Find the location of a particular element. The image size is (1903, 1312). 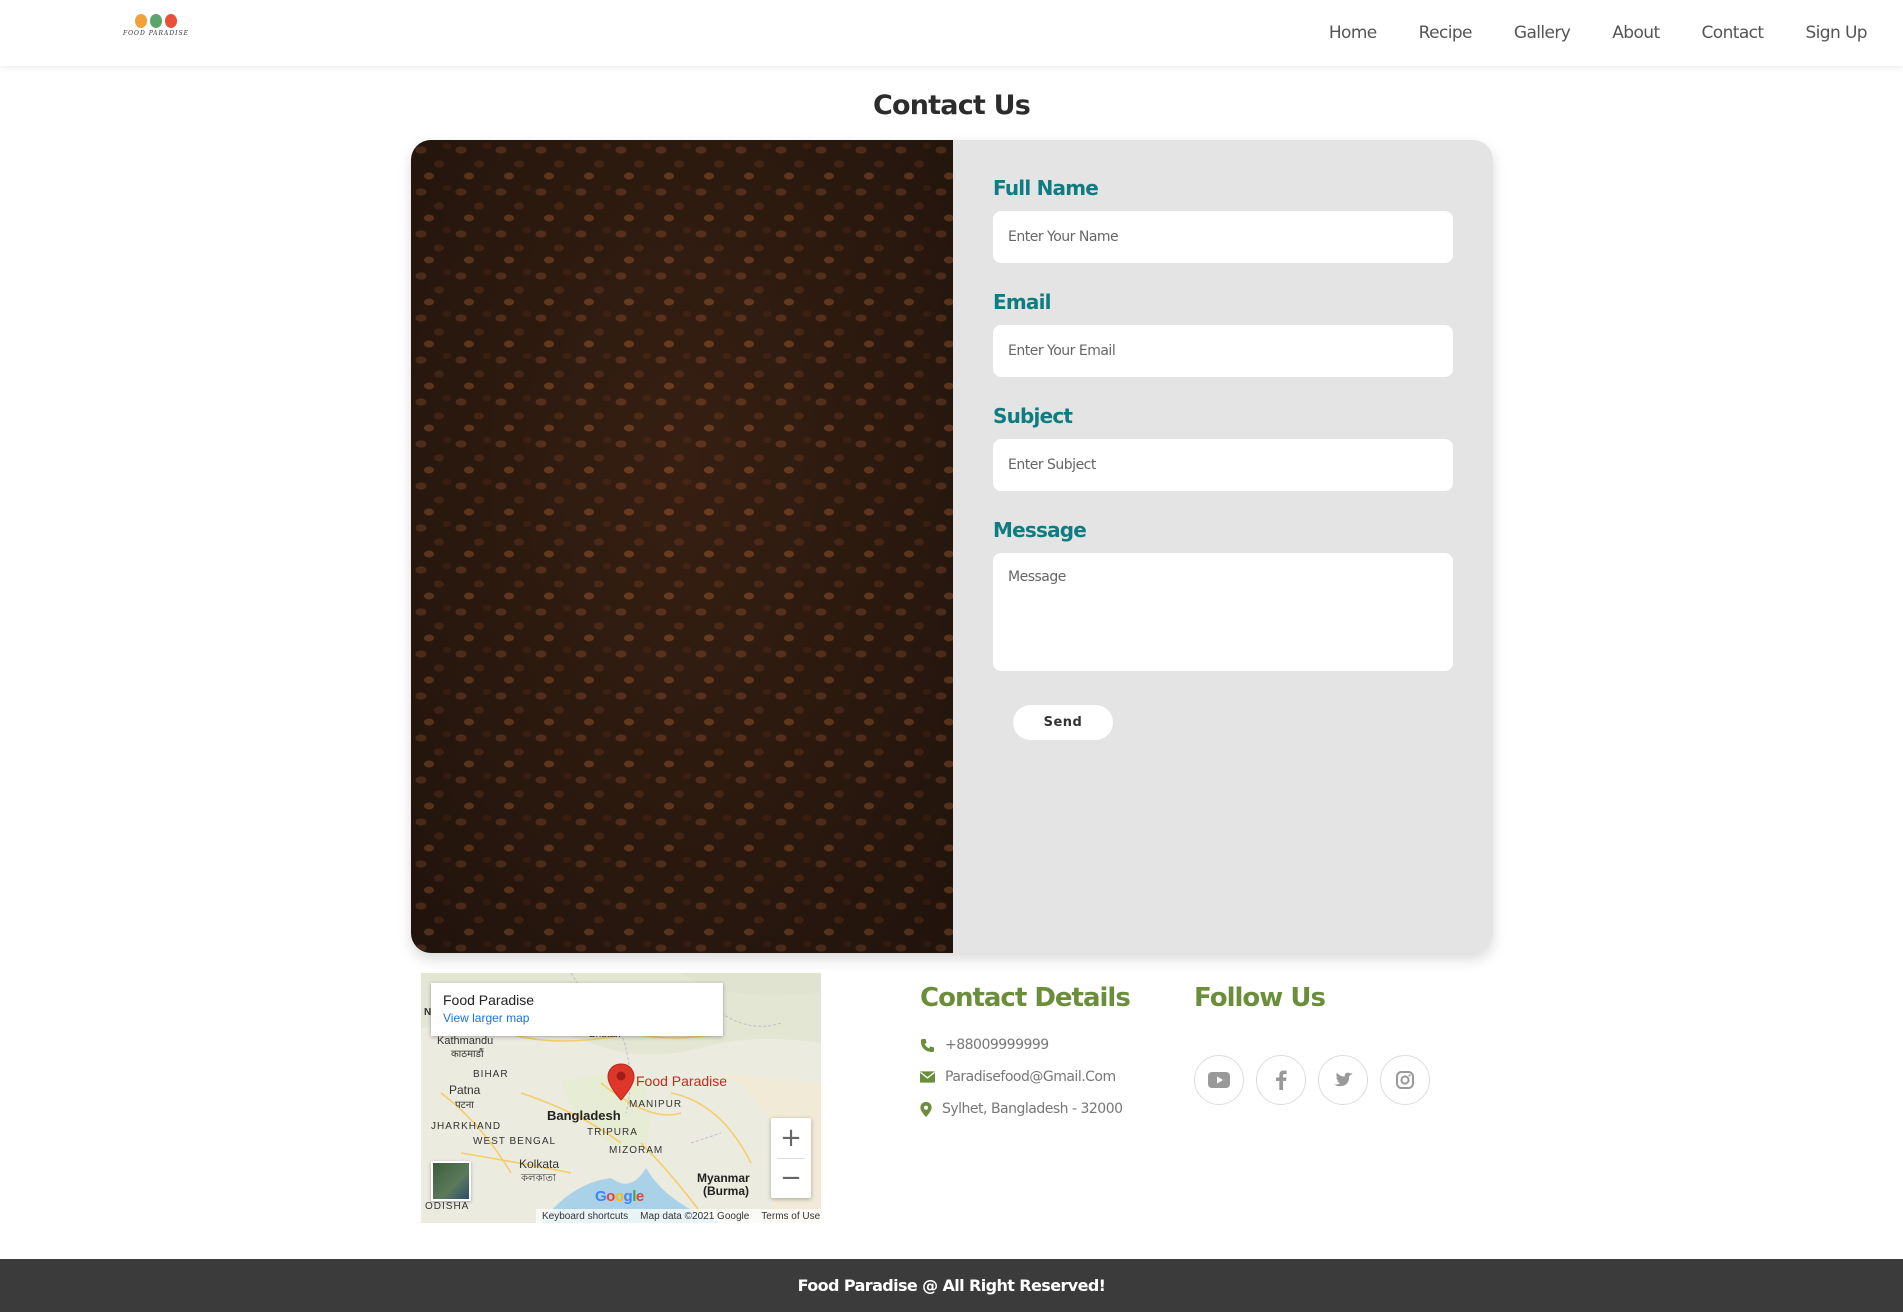

map-label-kathmandu-local: काठमाडौं is located at coordinates (467, 1054).